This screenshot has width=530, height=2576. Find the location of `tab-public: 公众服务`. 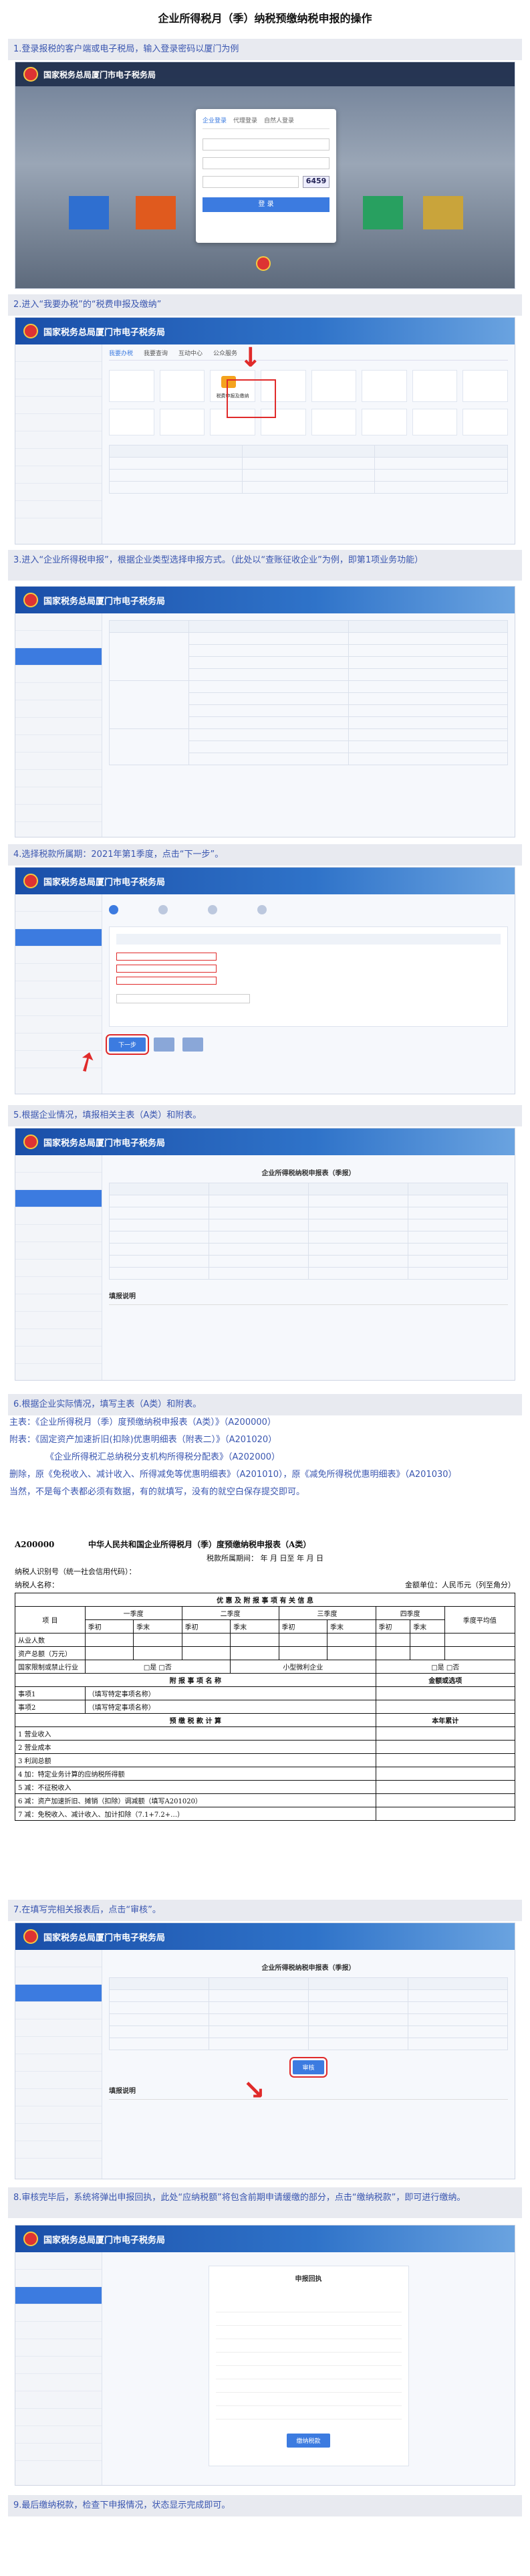

tab-public: 公众服务 is located at coordinates (225, 353).